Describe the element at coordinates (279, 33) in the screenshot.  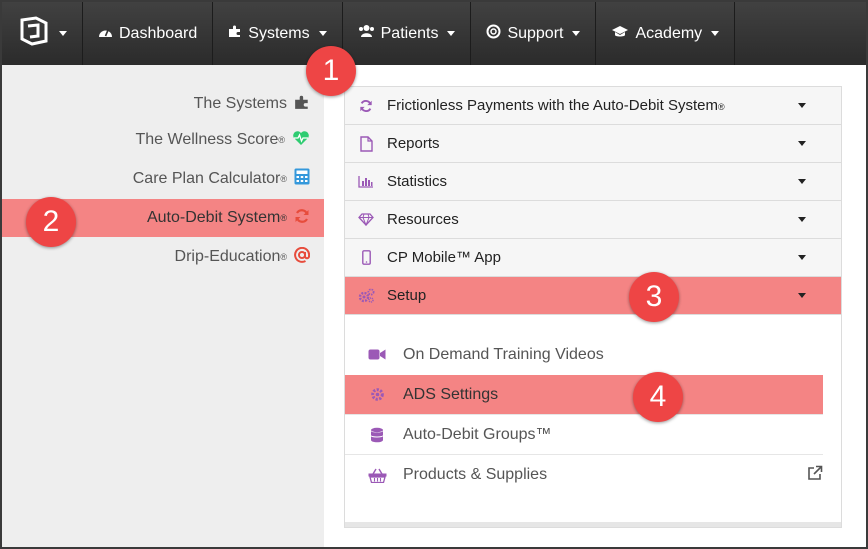
I see `nav-systems-label: Systems` at that location.